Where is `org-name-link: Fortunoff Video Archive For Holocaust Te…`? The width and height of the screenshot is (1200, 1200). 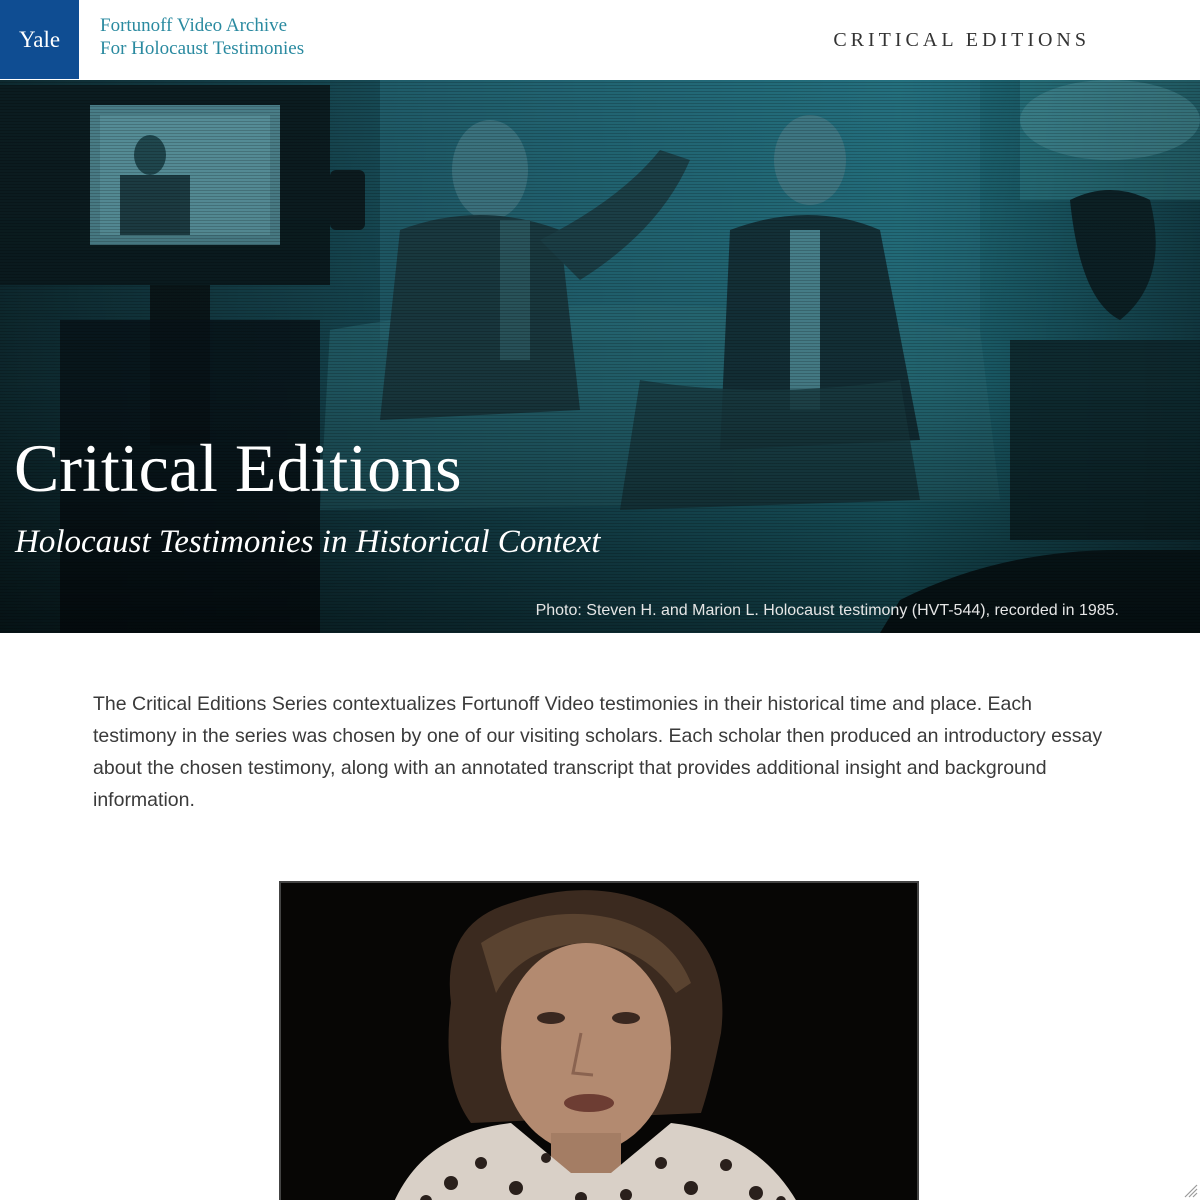 org-name-link: Fortunoff Video Archive For Holocaust Te… is located at coordinates (202, 37).